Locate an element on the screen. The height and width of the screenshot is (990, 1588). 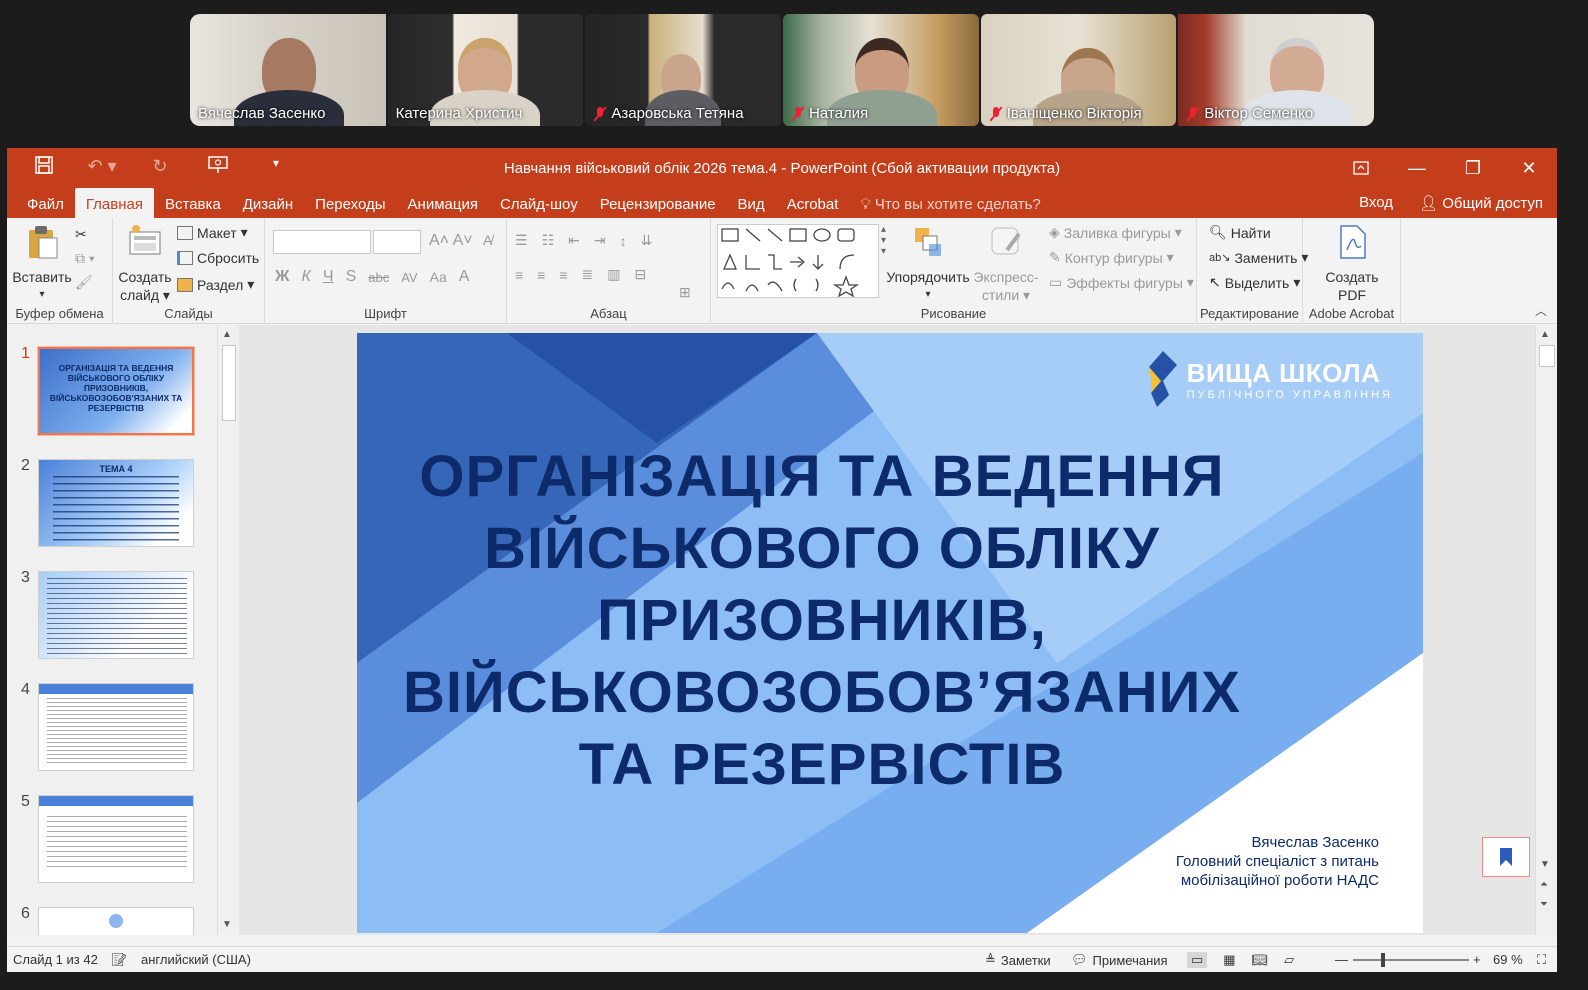
line-spacing-icon: ↕ is located at coordinates (623, 241).